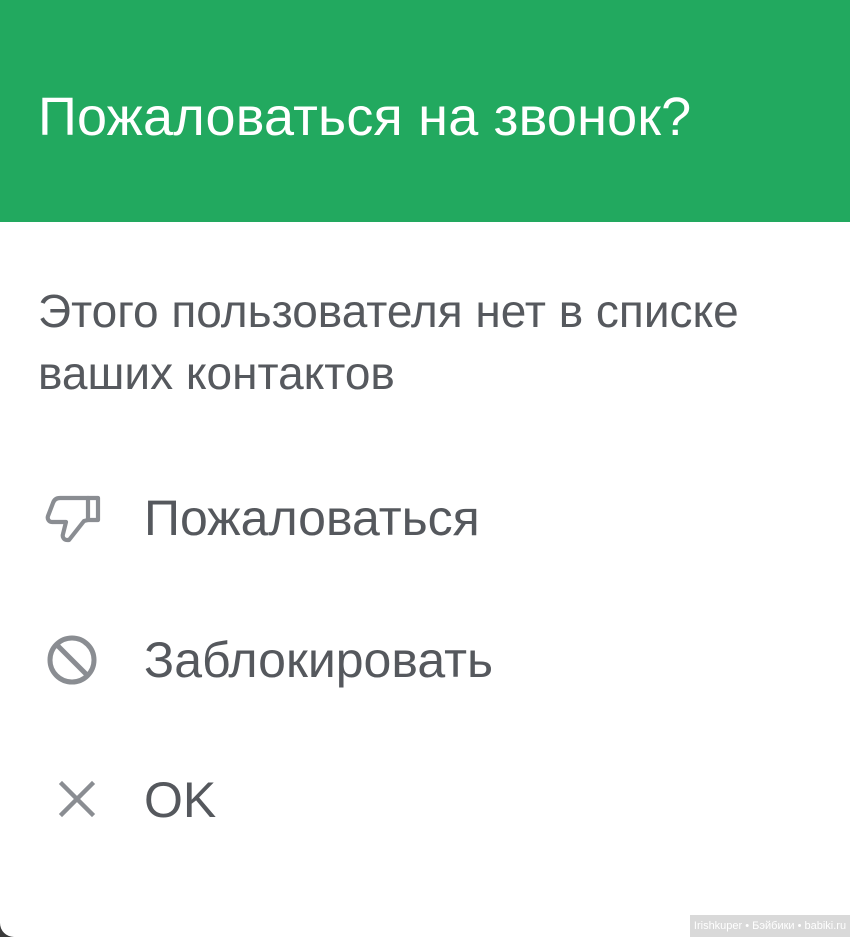  Describe the element at coordinates (365, 117) in the screenshot. I see `dialog-title: Пожаловаться на звонок?` at that location.